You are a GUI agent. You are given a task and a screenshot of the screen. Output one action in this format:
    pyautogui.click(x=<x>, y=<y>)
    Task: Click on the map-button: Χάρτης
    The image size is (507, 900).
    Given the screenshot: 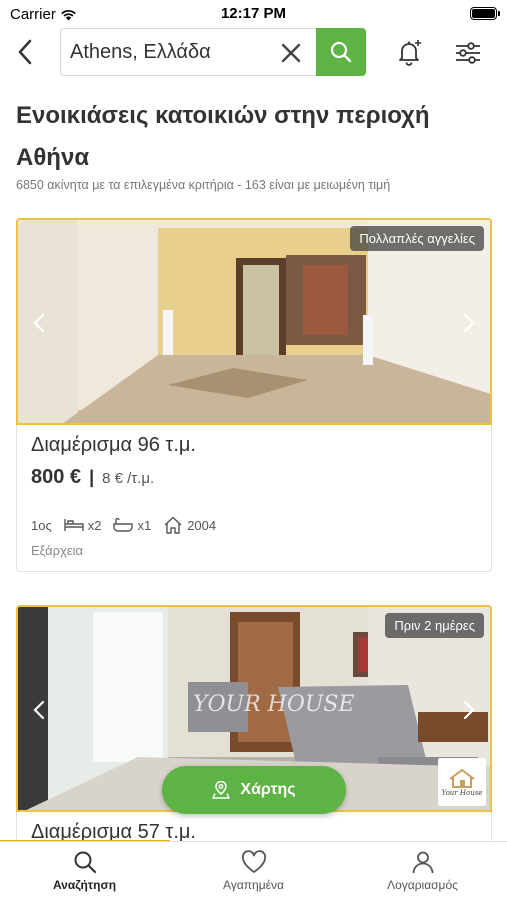 What is the action you would take?
    pyautogui.click(x=254, y=790)
    